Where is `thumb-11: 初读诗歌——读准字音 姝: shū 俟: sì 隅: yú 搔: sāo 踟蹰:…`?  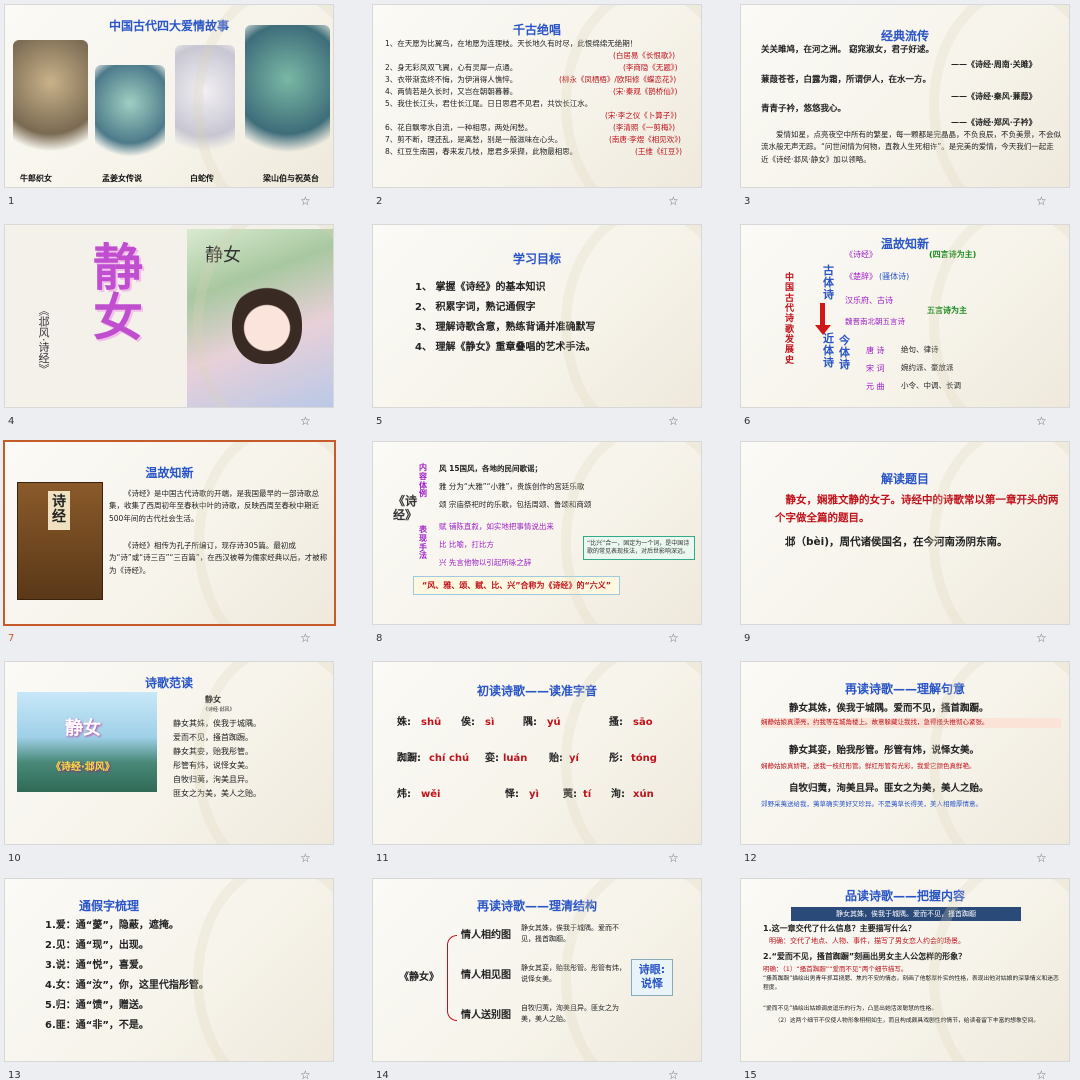 thumb-11: 初读诗歌——读准字音 姝: shū 俟: sì 隅: yú 搔: sāo 踟蹰:… is located at coordinates (536, 765).